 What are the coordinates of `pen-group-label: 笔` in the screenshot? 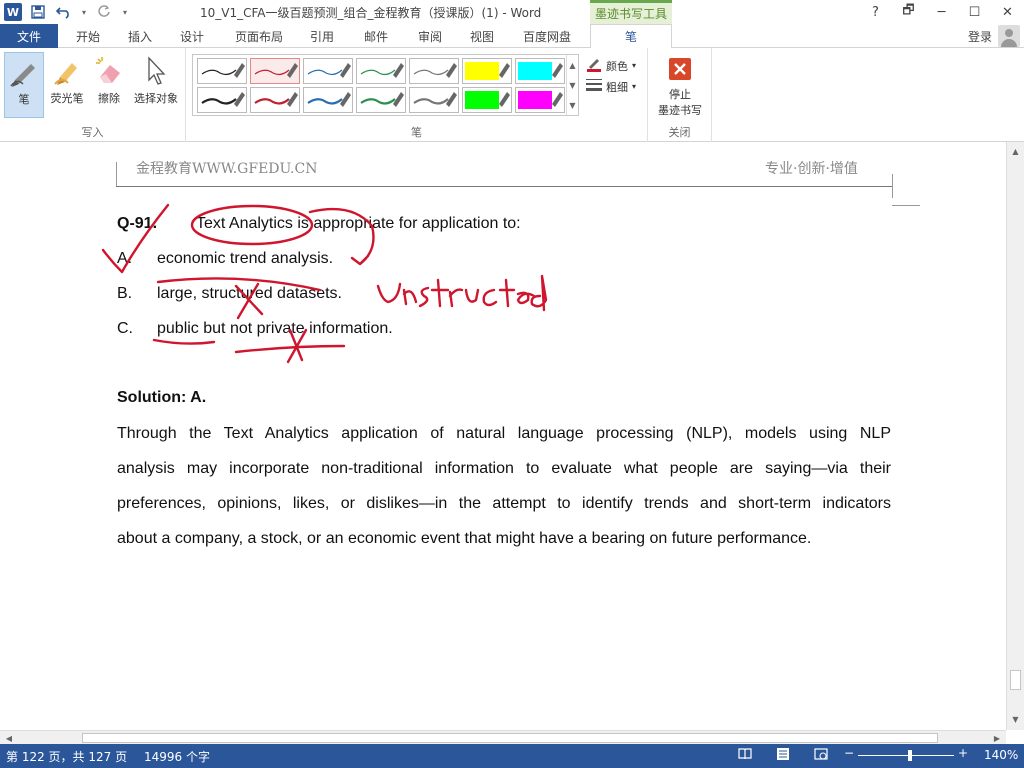 It's located at (416, 132).